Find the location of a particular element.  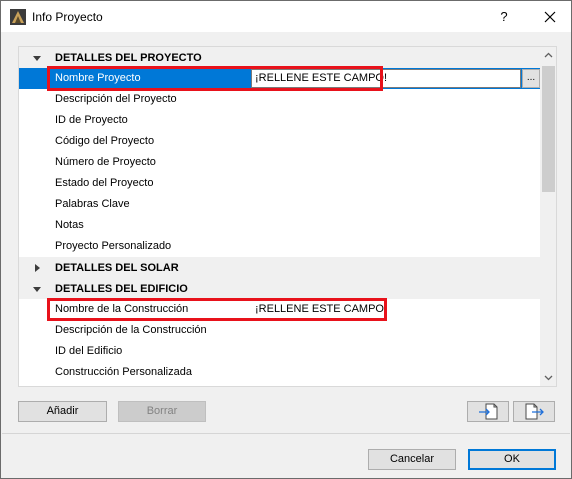

ok-button: OK is located at coordinates (512, 459).